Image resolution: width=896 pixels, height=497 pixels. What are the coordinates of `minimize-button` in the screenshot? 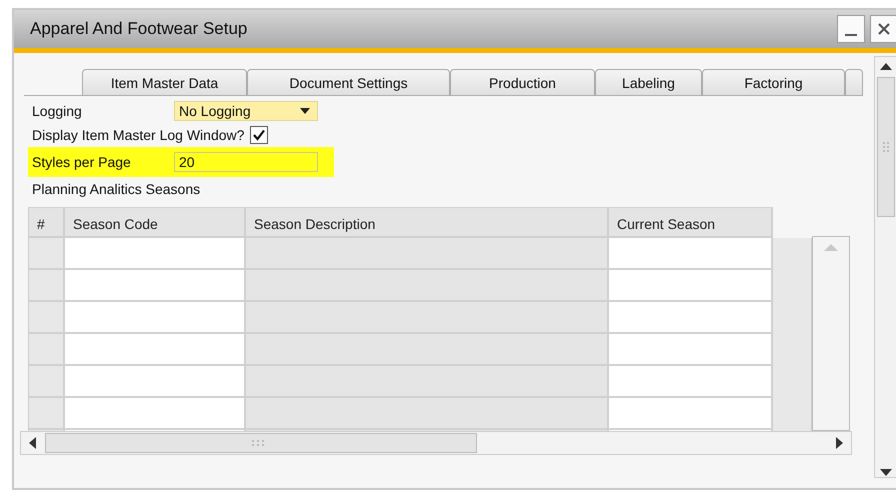 It's located at (851, 29).